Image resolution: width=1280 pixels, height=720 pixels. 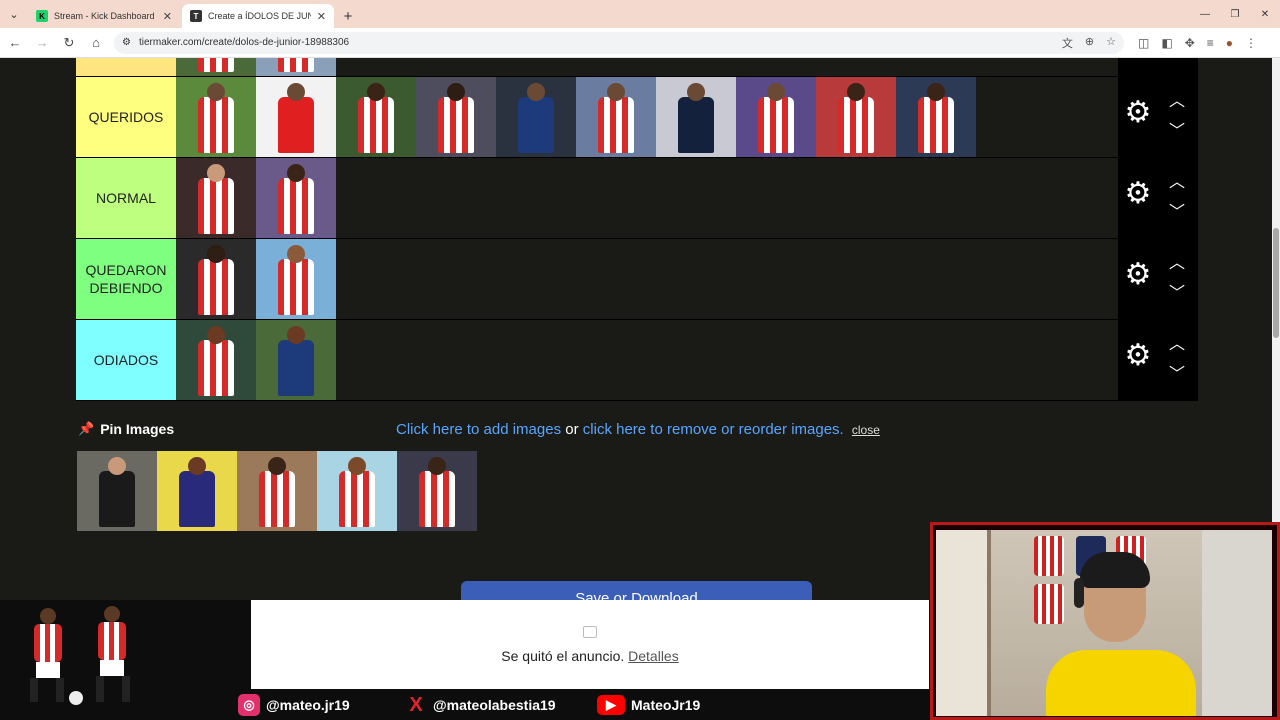 I want to click on extension-icon: ◧, so click(x=1166, y=43).